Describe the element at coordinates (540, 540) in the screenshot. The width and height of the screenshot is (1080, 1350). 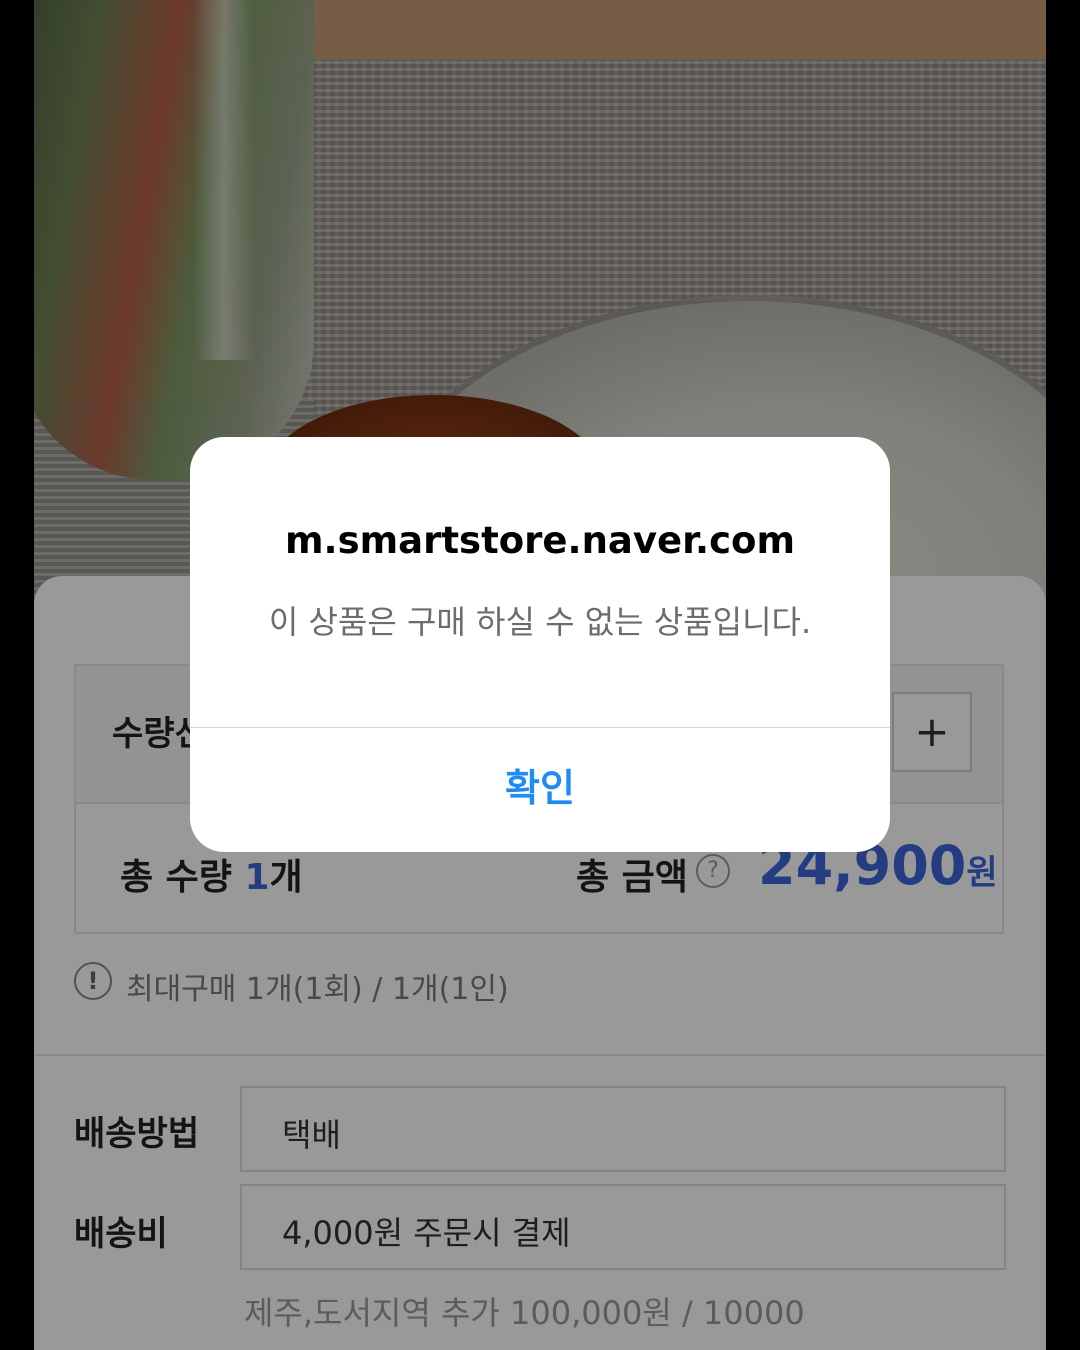
I see `alert-title: m.smartstore.naver.com` at that location.